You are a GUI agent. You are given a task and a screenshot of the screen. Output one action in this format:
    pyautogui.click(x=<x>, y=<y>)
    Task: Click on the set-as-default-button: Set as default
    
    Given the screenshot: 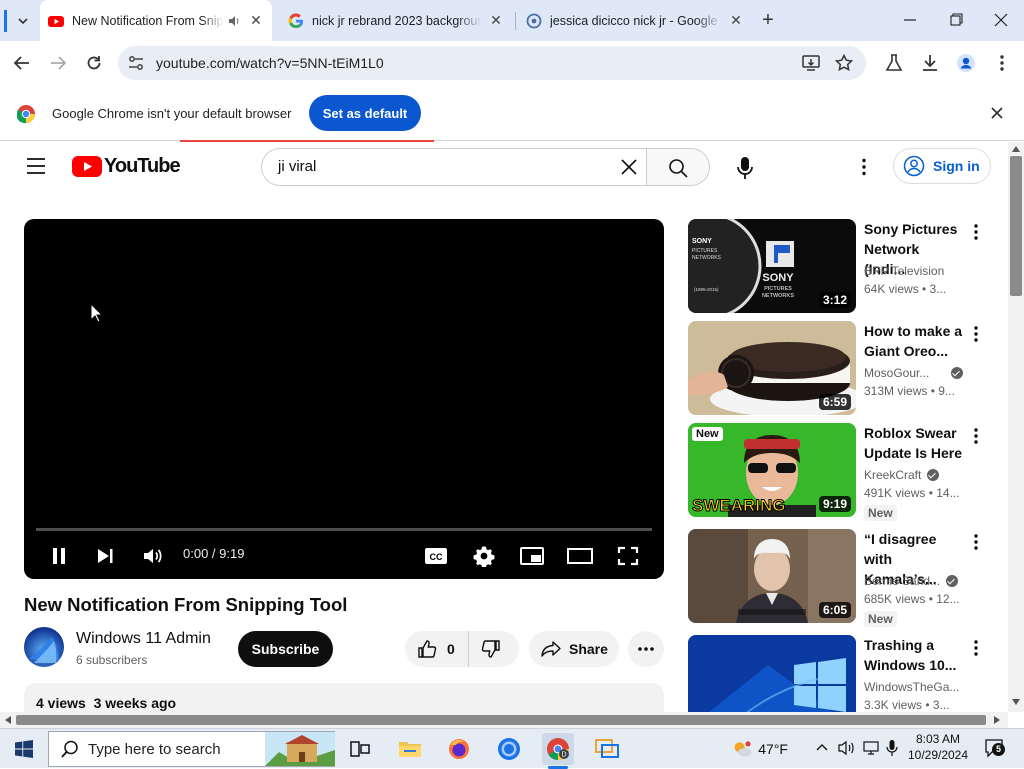 What is the action you would take?
    pyautogui.click(x=365, y=113)
    